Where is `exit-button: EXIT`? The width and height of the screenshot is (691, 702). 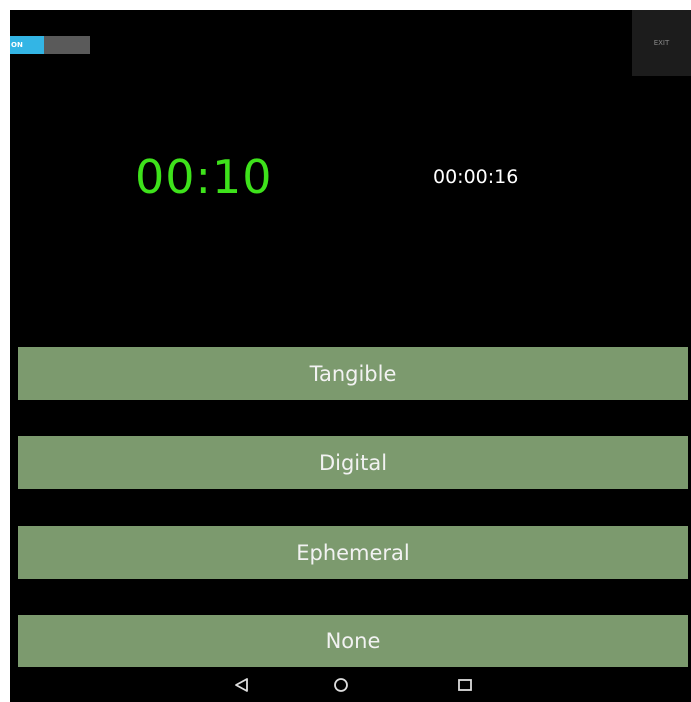 exit-button: EXIT is located at coordinates (661, 43).